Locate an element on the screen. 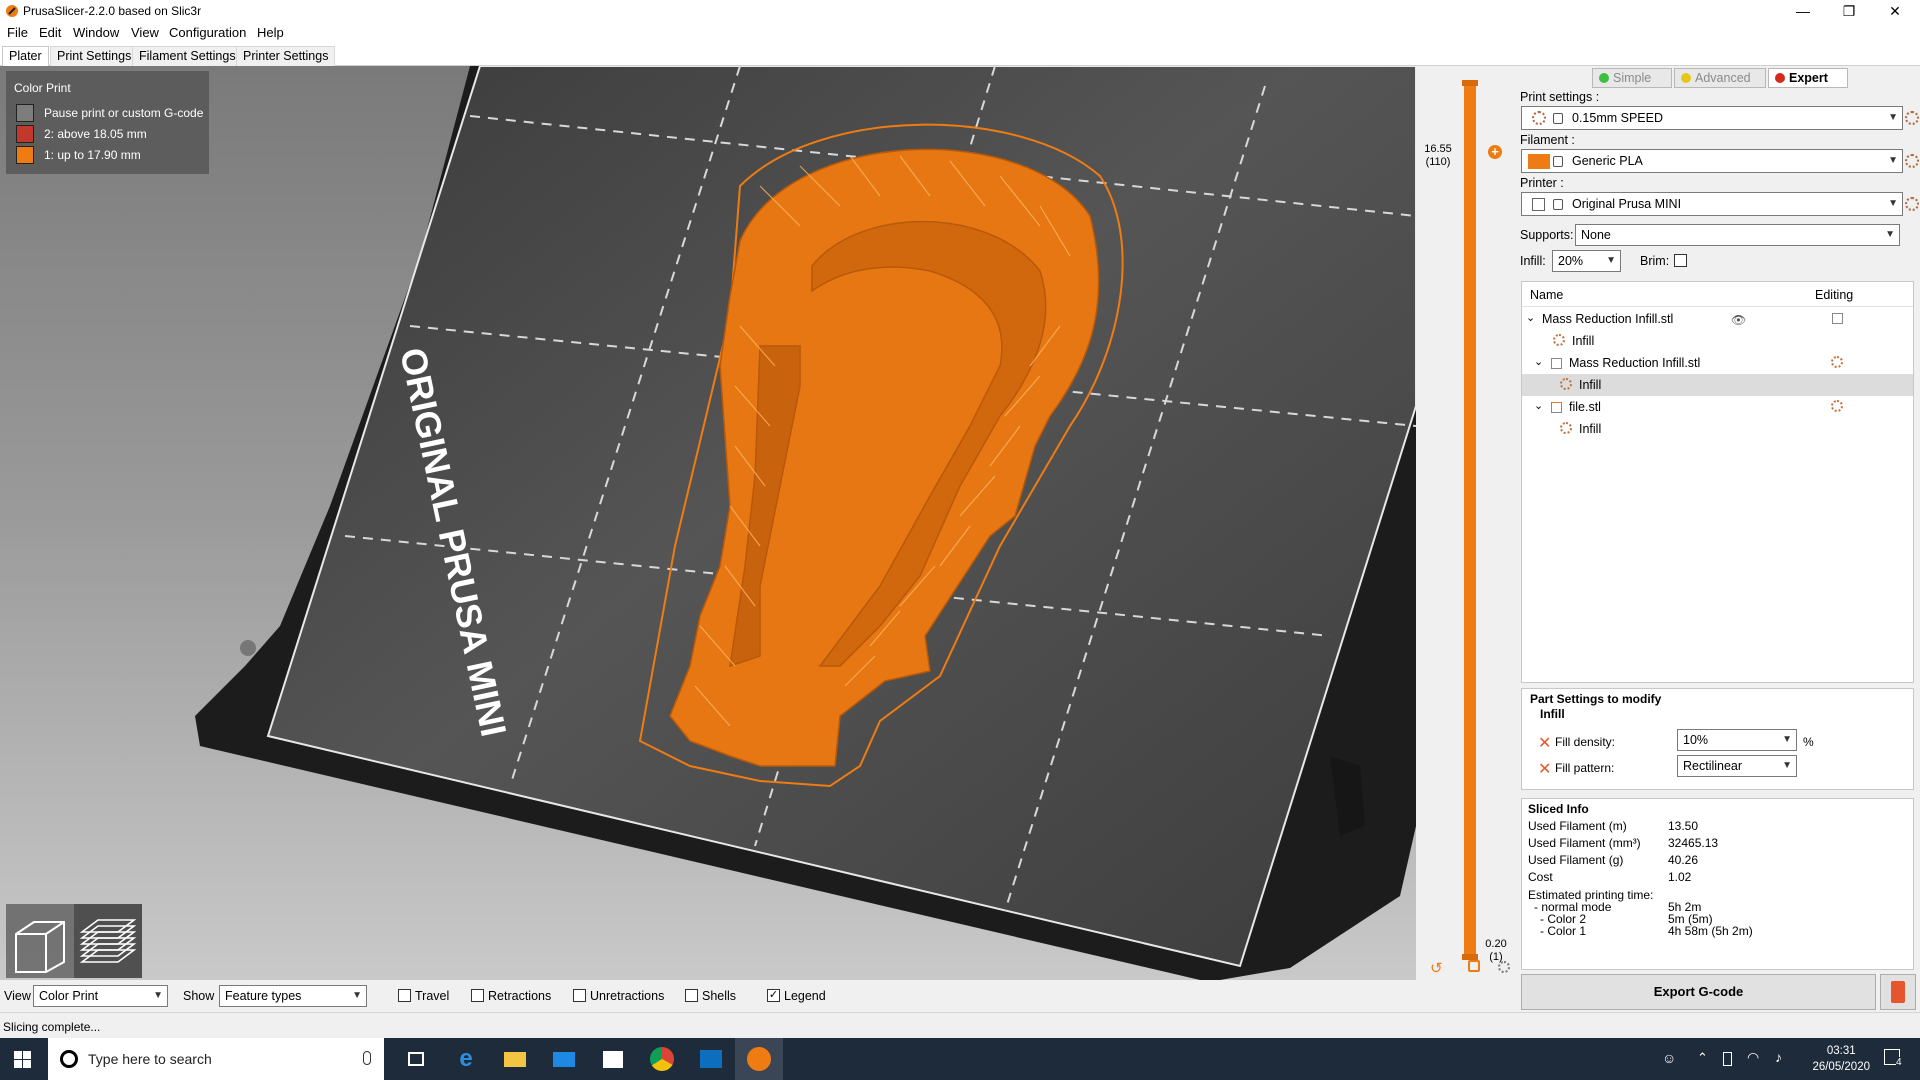  windows-start-icon is located at coordinates (22, 1059).